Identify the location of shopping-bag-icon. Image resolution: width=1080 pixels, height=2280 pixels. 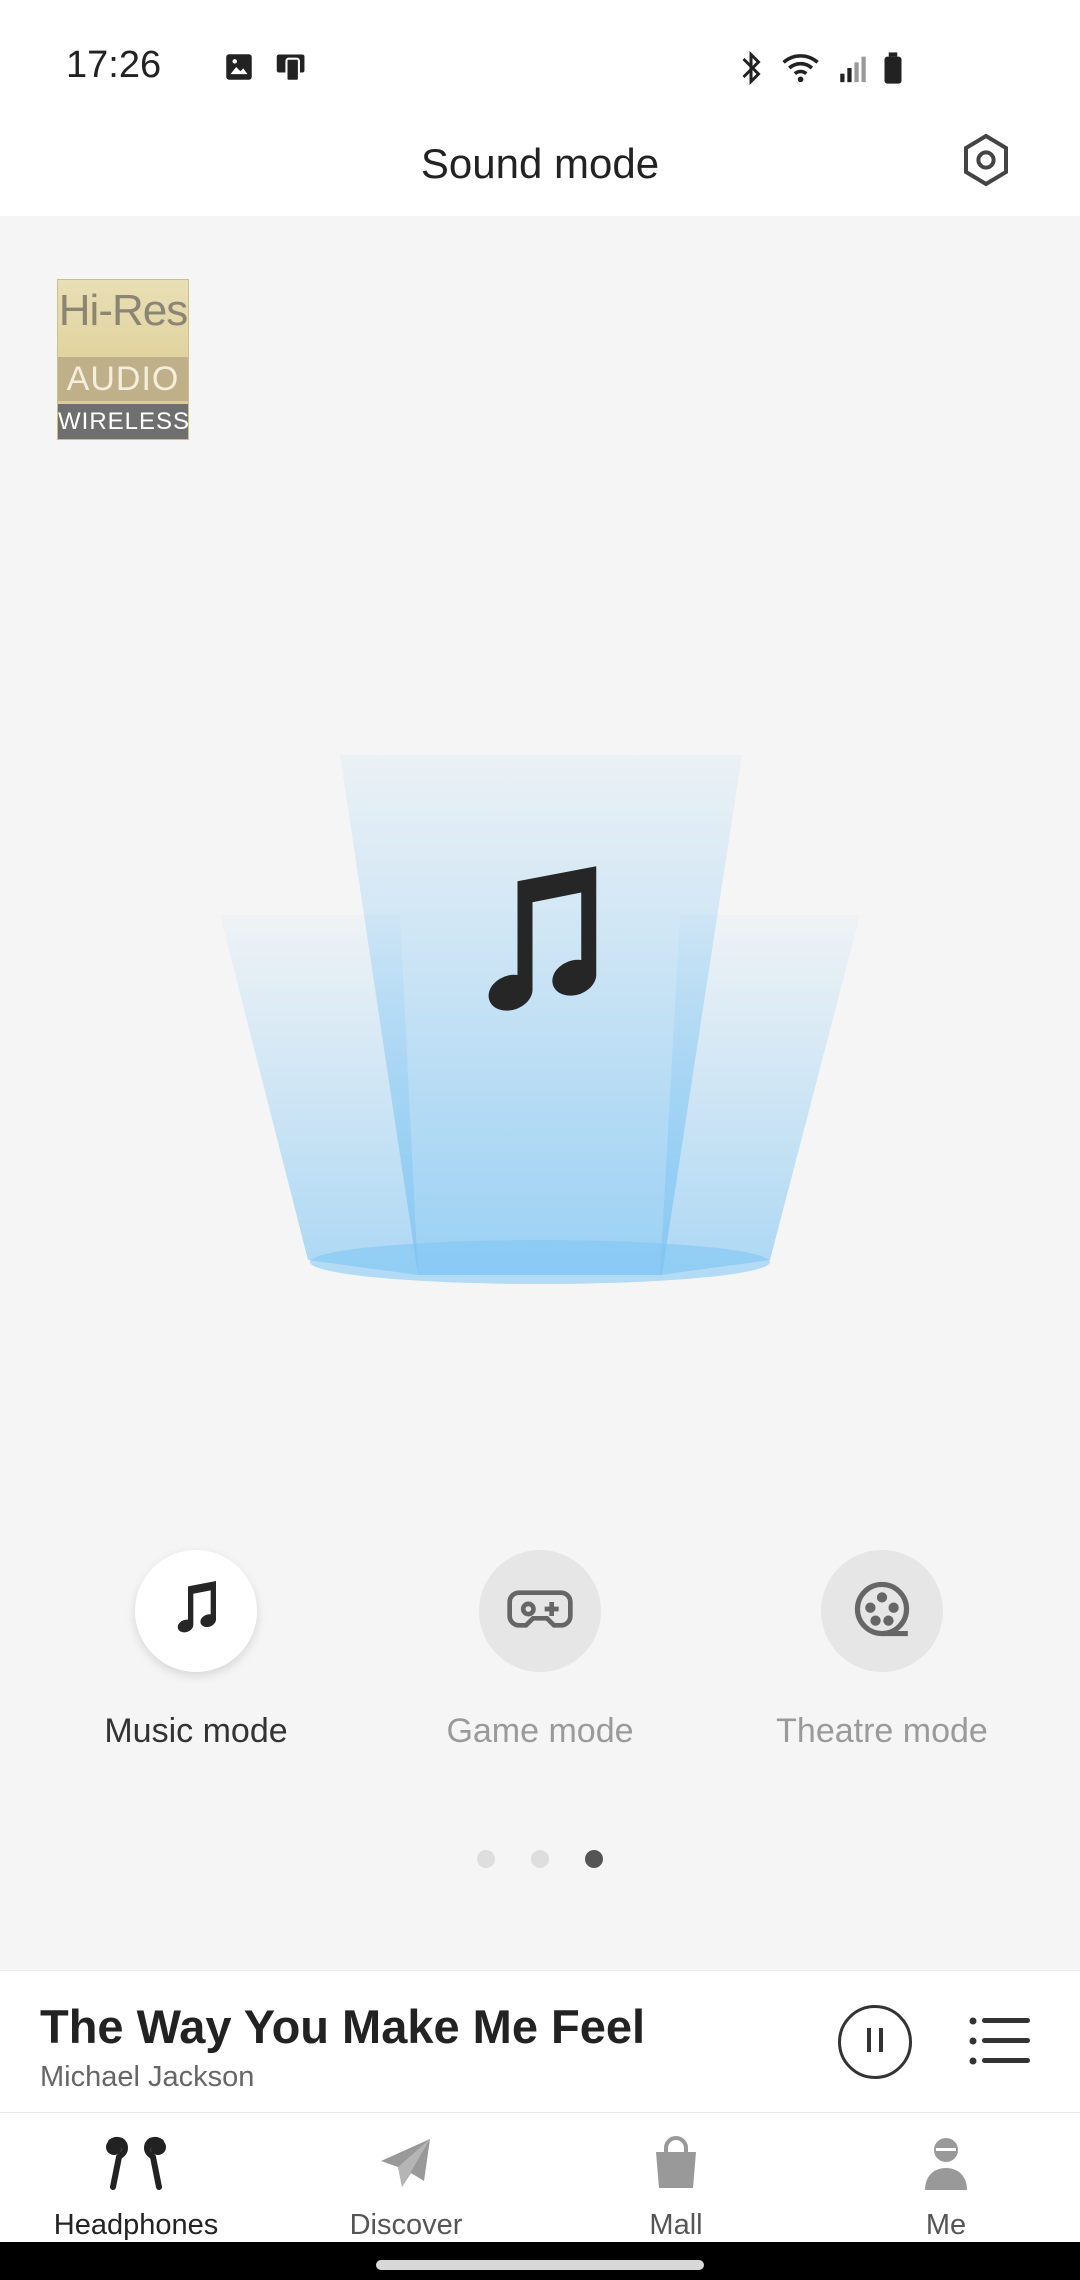
(676, 2165).